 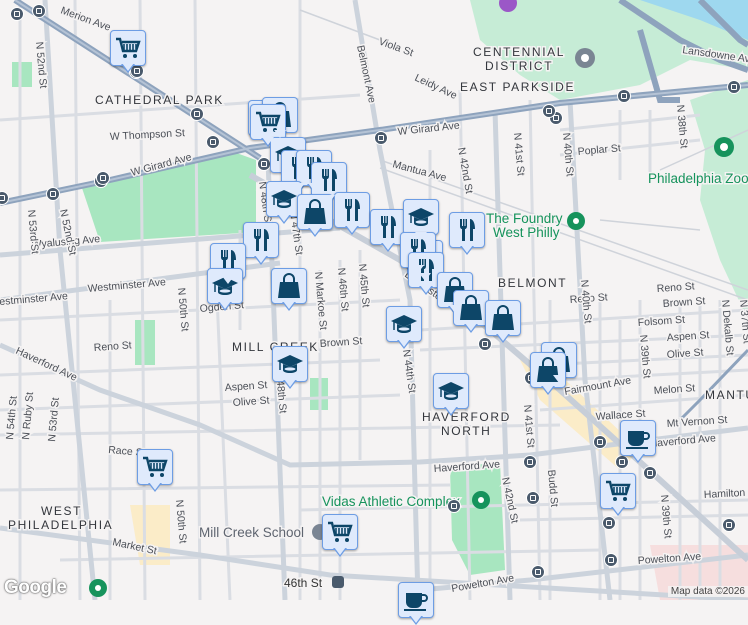 I want to click on poi-label-the-foundry: The Foundry, so click(x=524, y=218).